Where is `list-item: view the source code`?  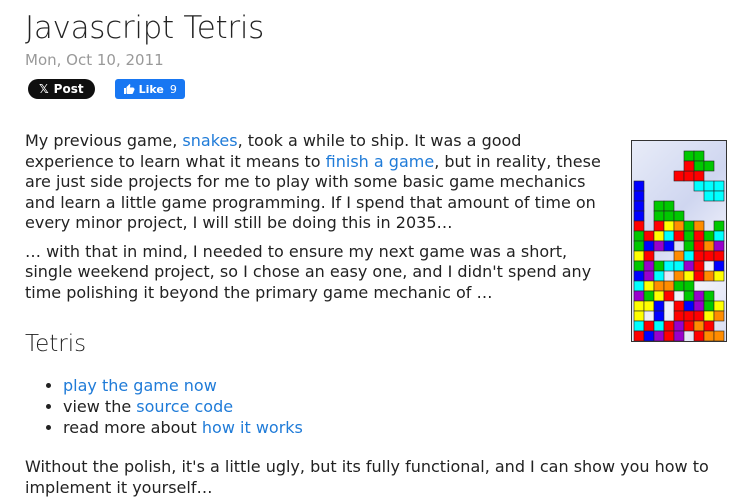
list-item: view the source code is located at coordinates (183, 406).